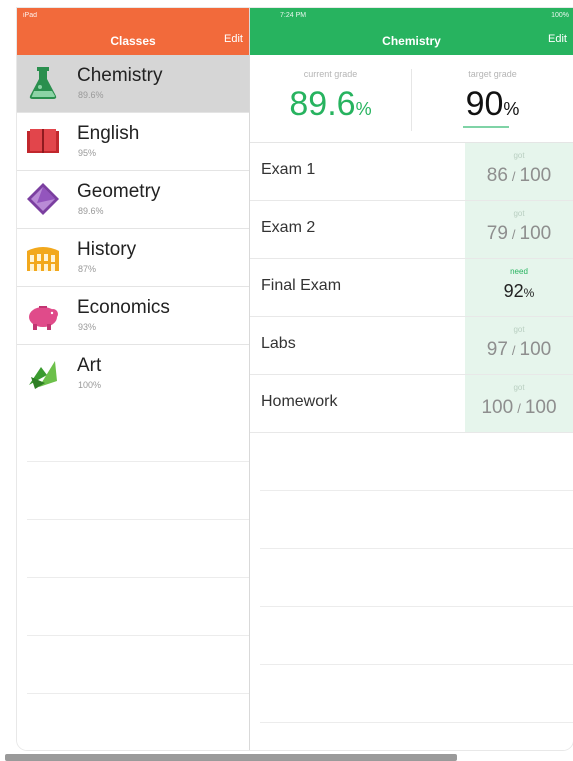 The image size is (573, 761). I want to click on score-label: need, so click(519, 271).